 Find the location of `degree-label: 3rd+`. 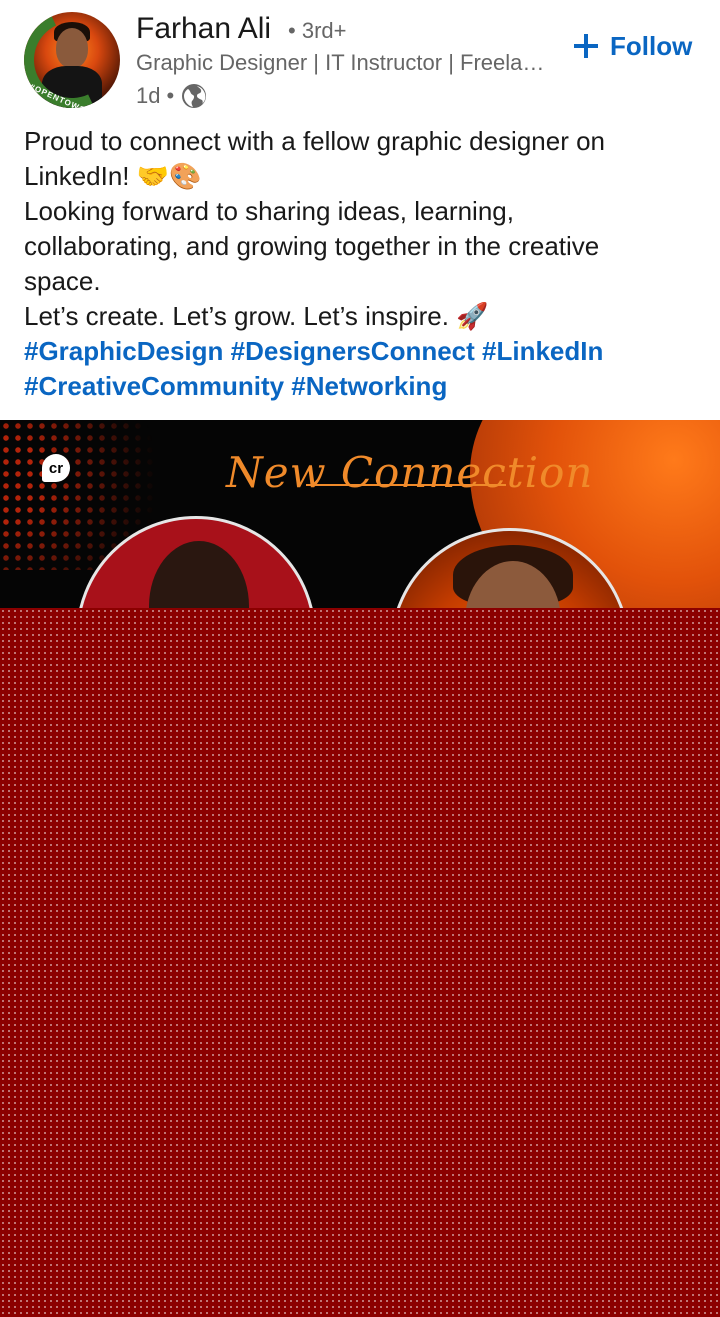

degree-label: 3rd+ is located at coordinates (324, 30).